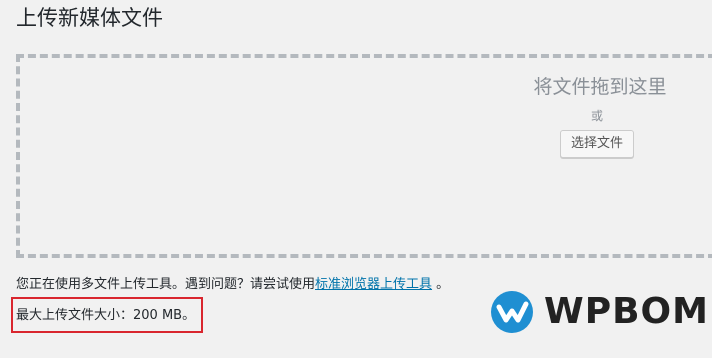 This screenshot has height=358, width=712. What do you see at coordinates (443, 284) in the screenshot?
I see `help-text-after-link: 。` at bounding box center [443, 284].